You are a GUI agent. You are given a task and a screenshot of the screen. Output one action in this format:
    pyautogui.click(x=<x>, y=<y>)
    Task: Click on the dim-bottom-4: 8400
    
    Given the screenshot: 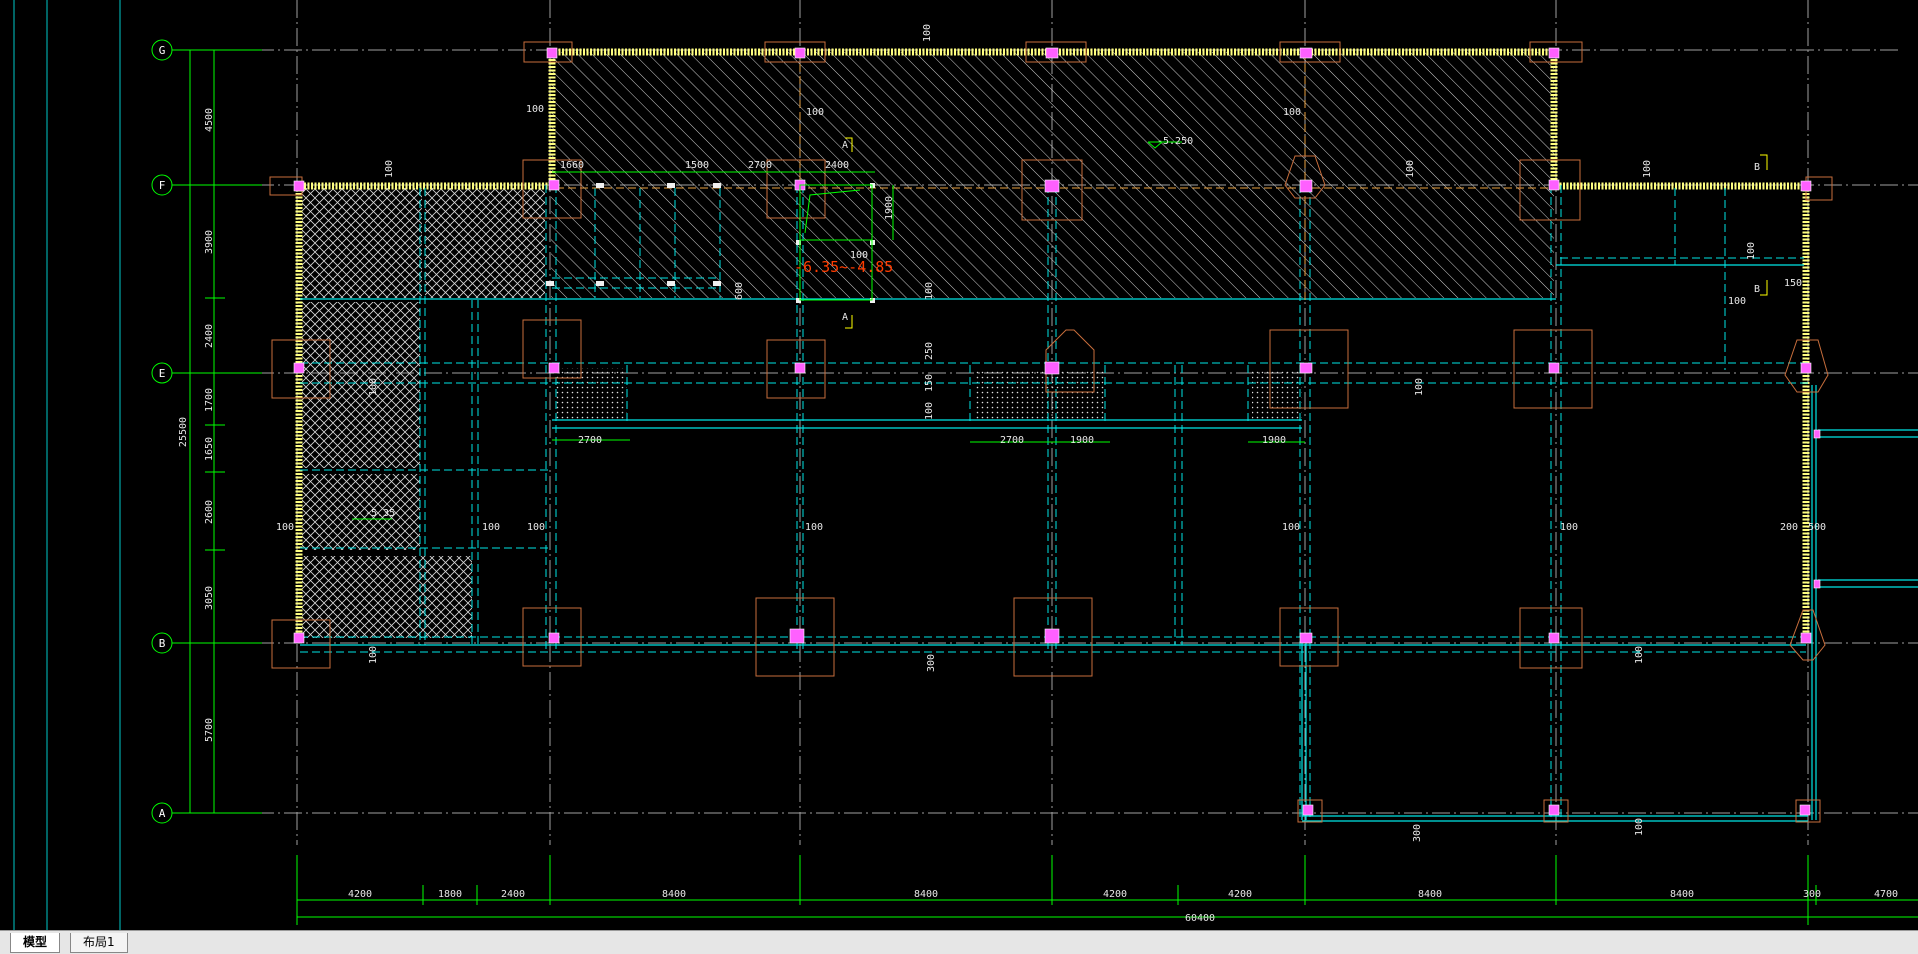 What is the action you would take?
    pyautogui.click(x=674, y=894)
    